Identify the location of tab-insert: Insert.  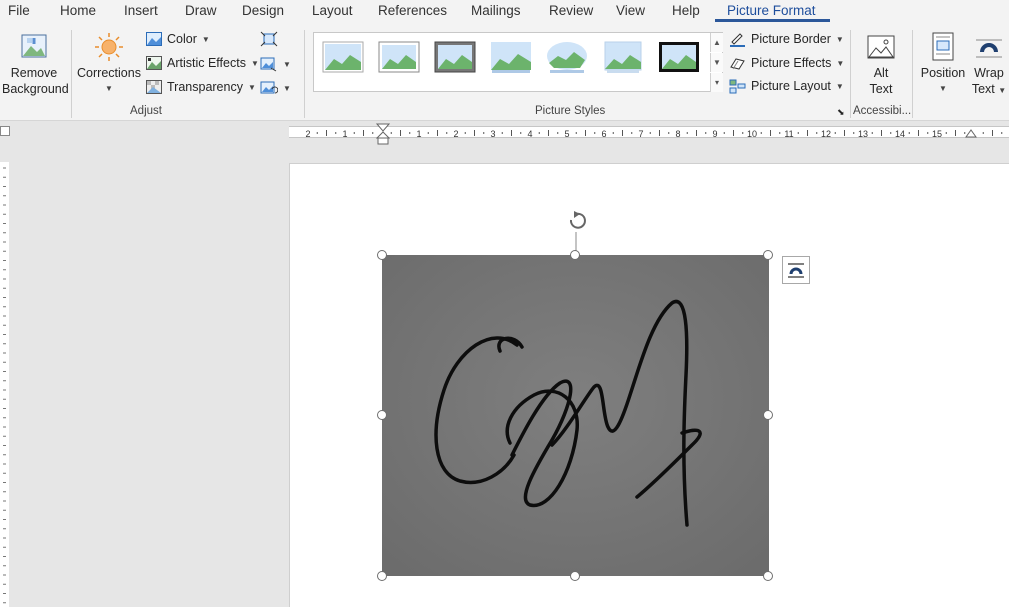
(141, 10).